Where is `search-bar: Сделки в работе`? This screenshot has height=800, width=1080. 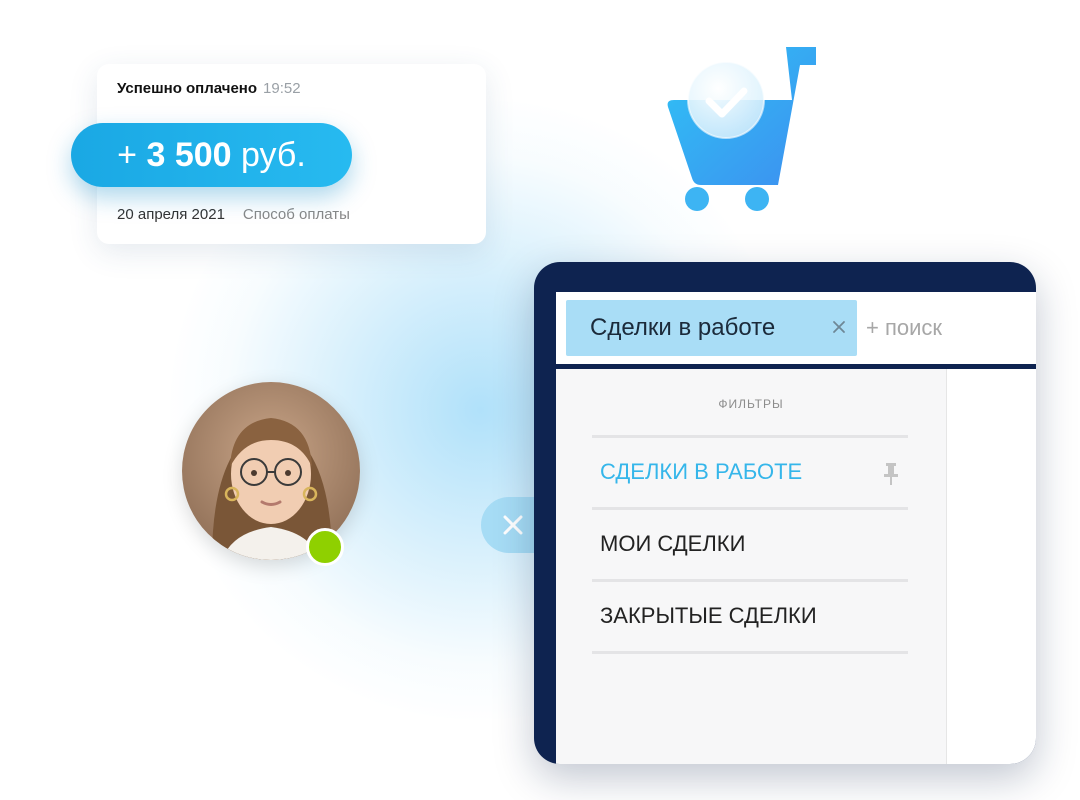 search-bar: Сделки в работе is located at coordinates (796, 328).